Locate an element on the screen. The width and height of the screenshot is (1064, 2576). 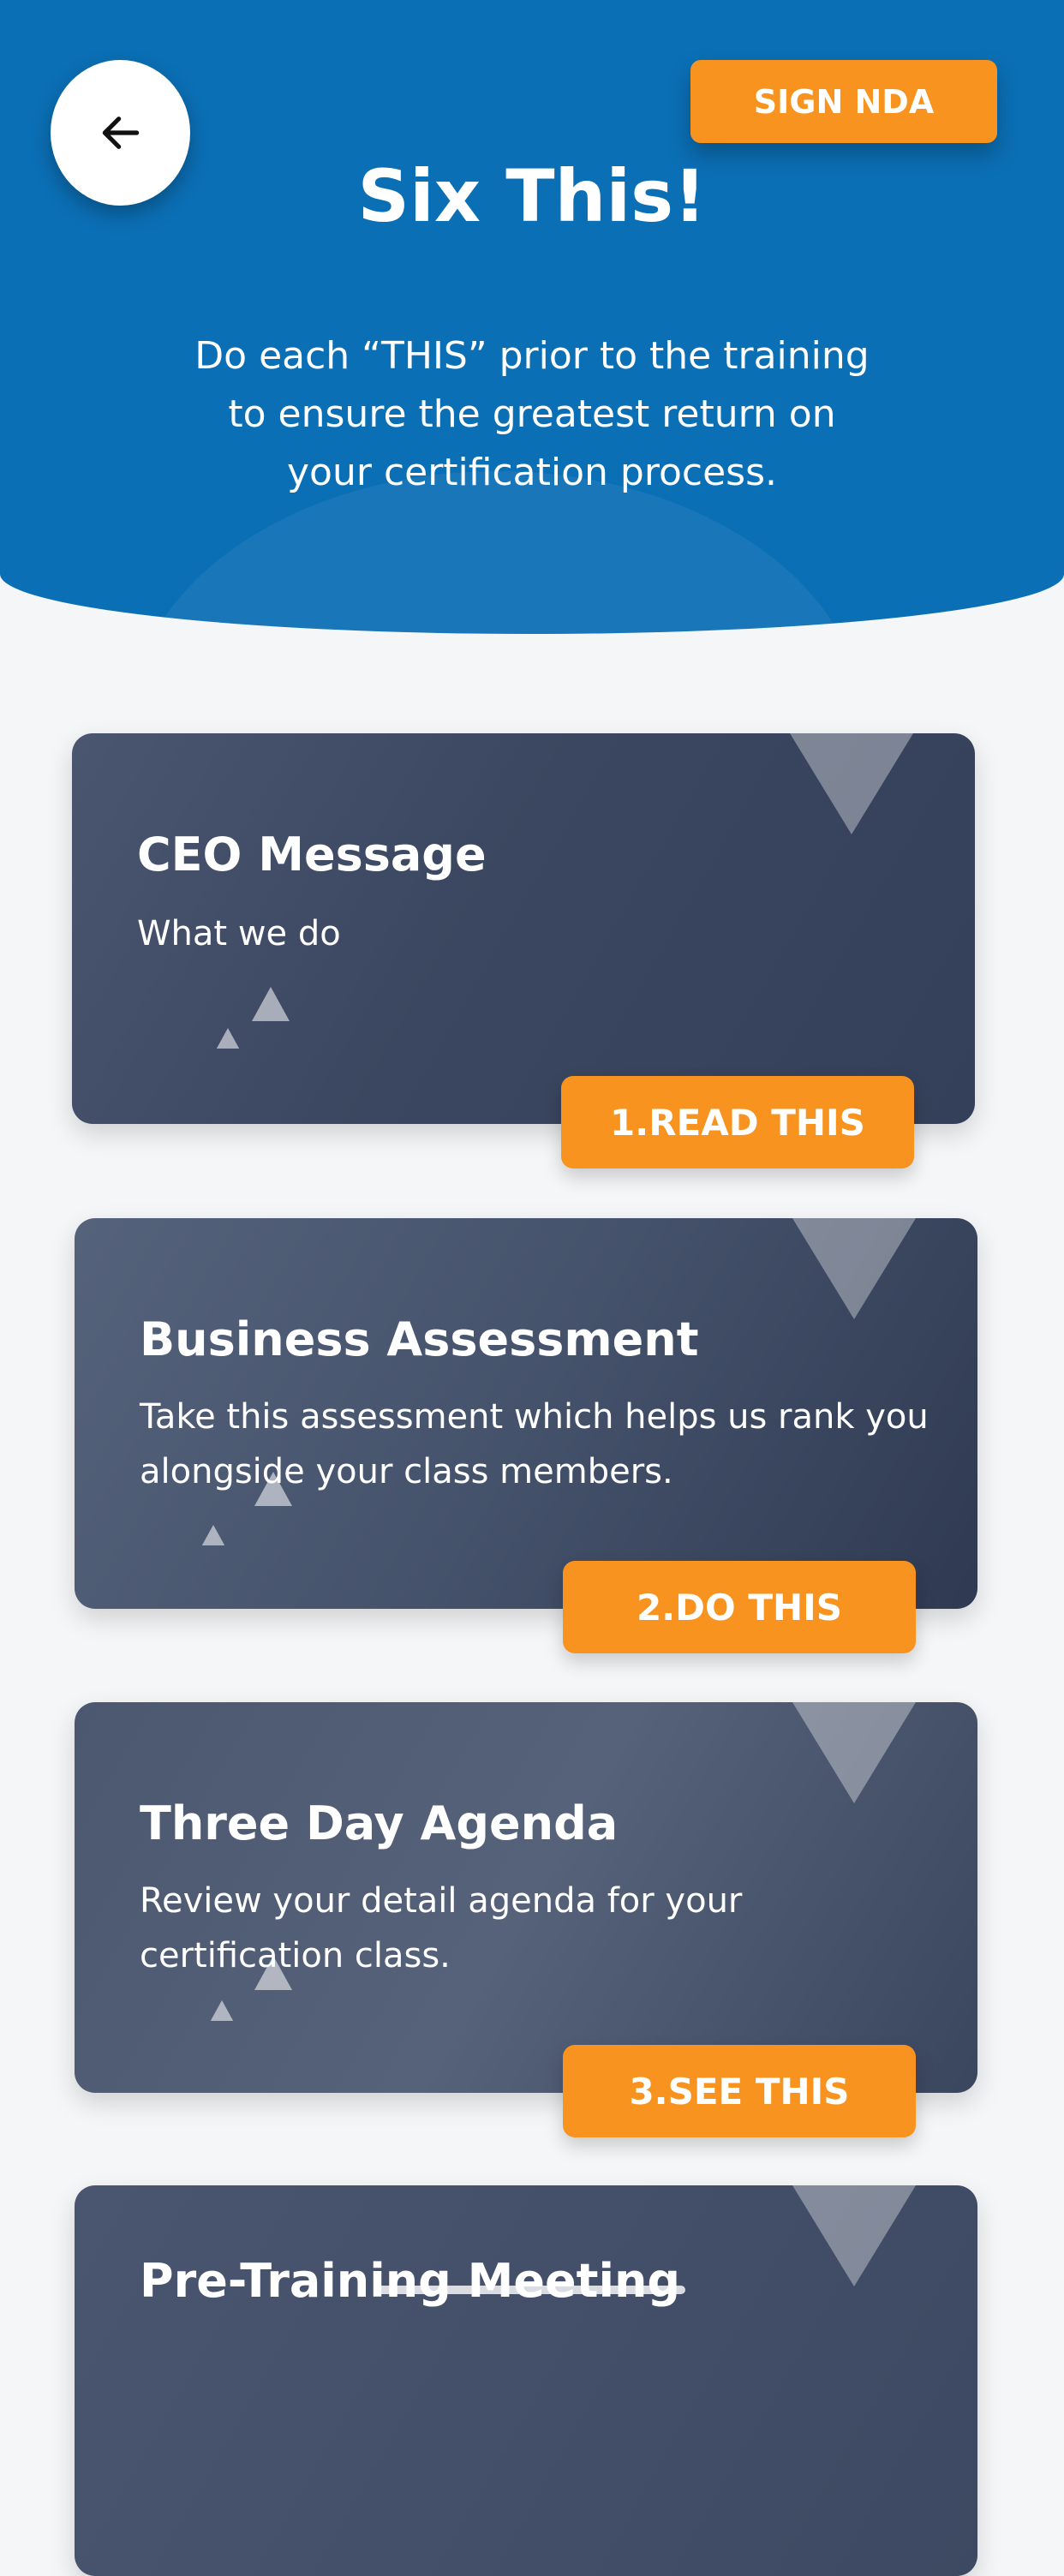
card-pre-training-meeting: Pre-Training Meeting is located at coordinates (526, 2381).